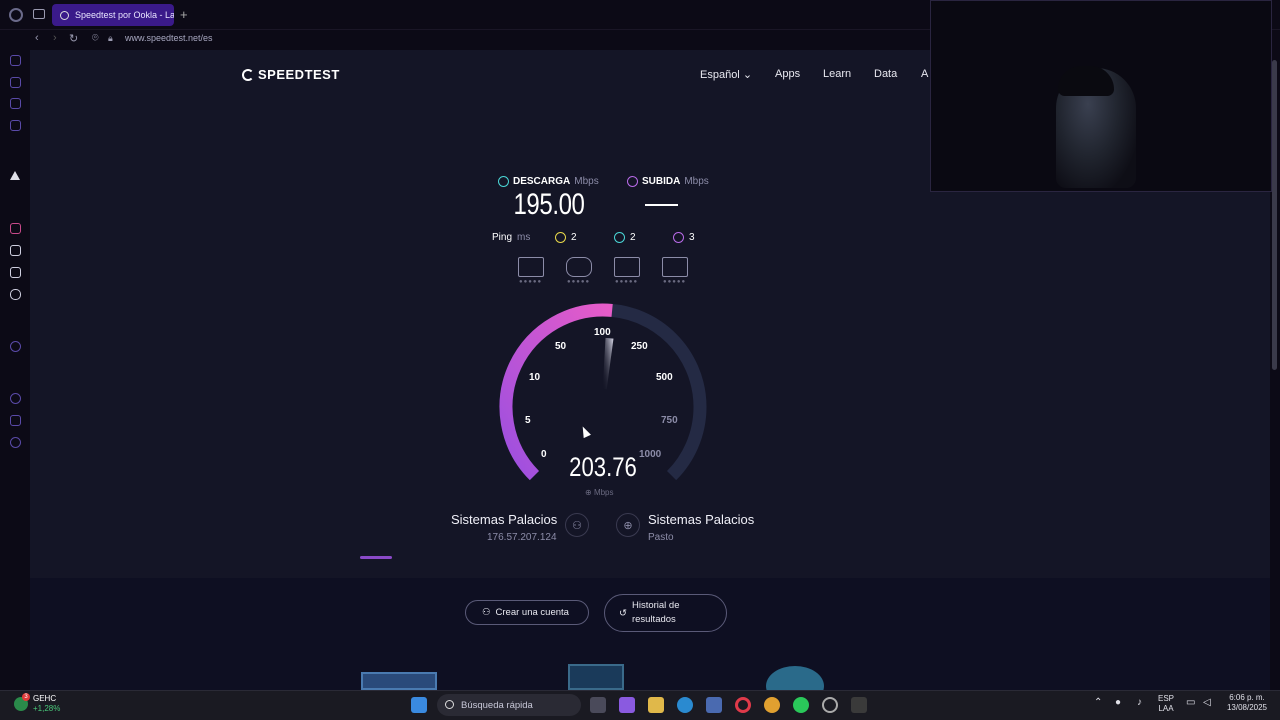  Describe the element at coordinates (39, 14) in the screenshot. I see `tab-menu-icon` at that location.